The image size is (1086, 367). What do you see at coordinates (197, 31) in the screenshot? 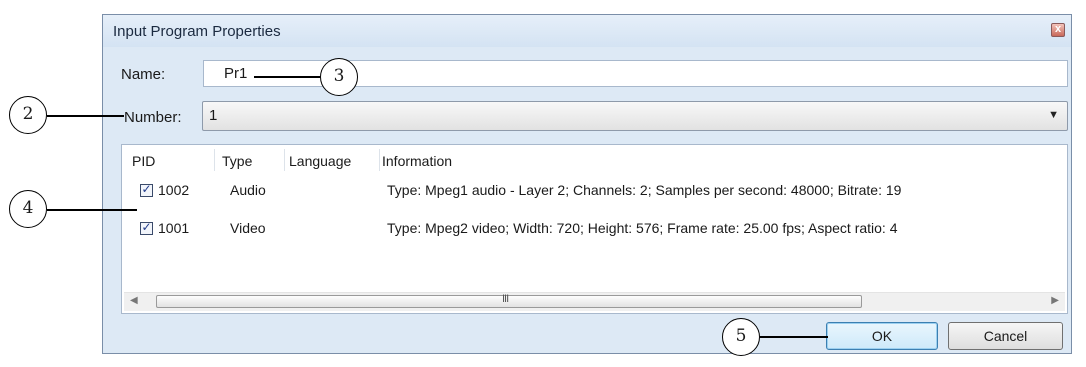
I see `dialog-title: Input Program Properties` at bounding box center [197, 31].